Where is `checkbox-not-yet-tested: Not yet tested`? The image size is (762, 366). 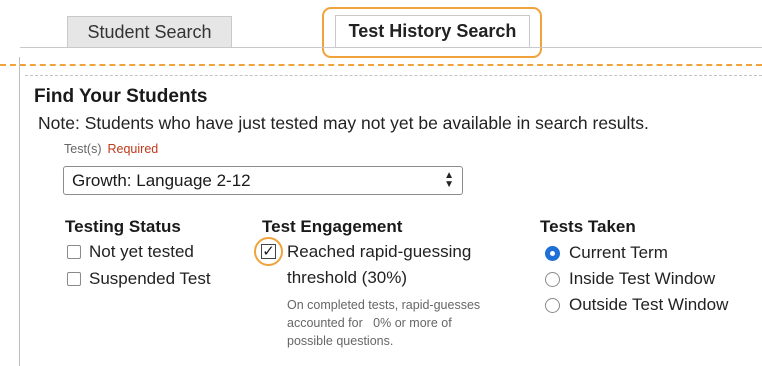 checkbox-not-yet-tested: Not yet tested is located at coordinates (130, 252).